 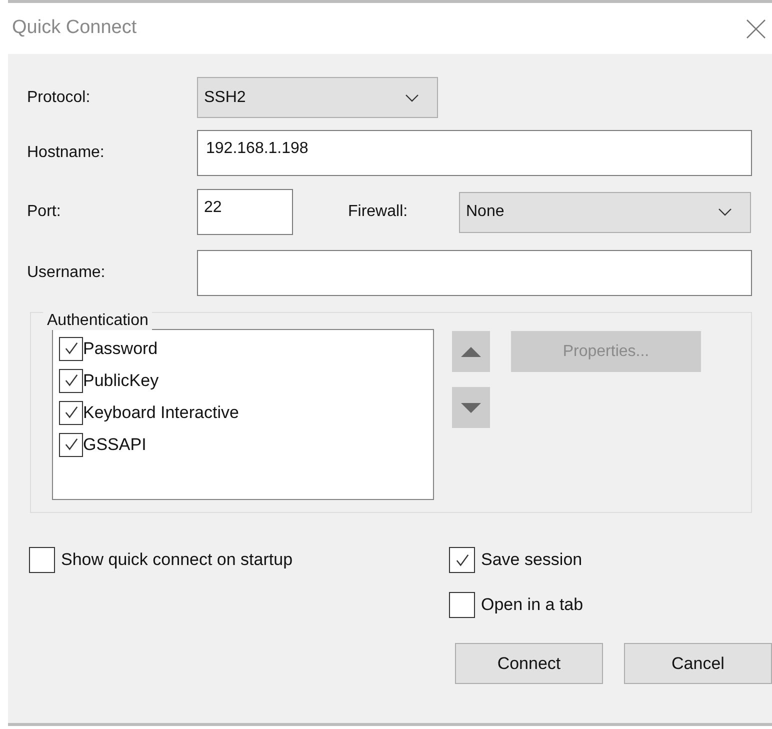 What do you see at coordinates (245, 212) in the screenshot?
I see `port-field: 22` at bounding box center [245, 212].